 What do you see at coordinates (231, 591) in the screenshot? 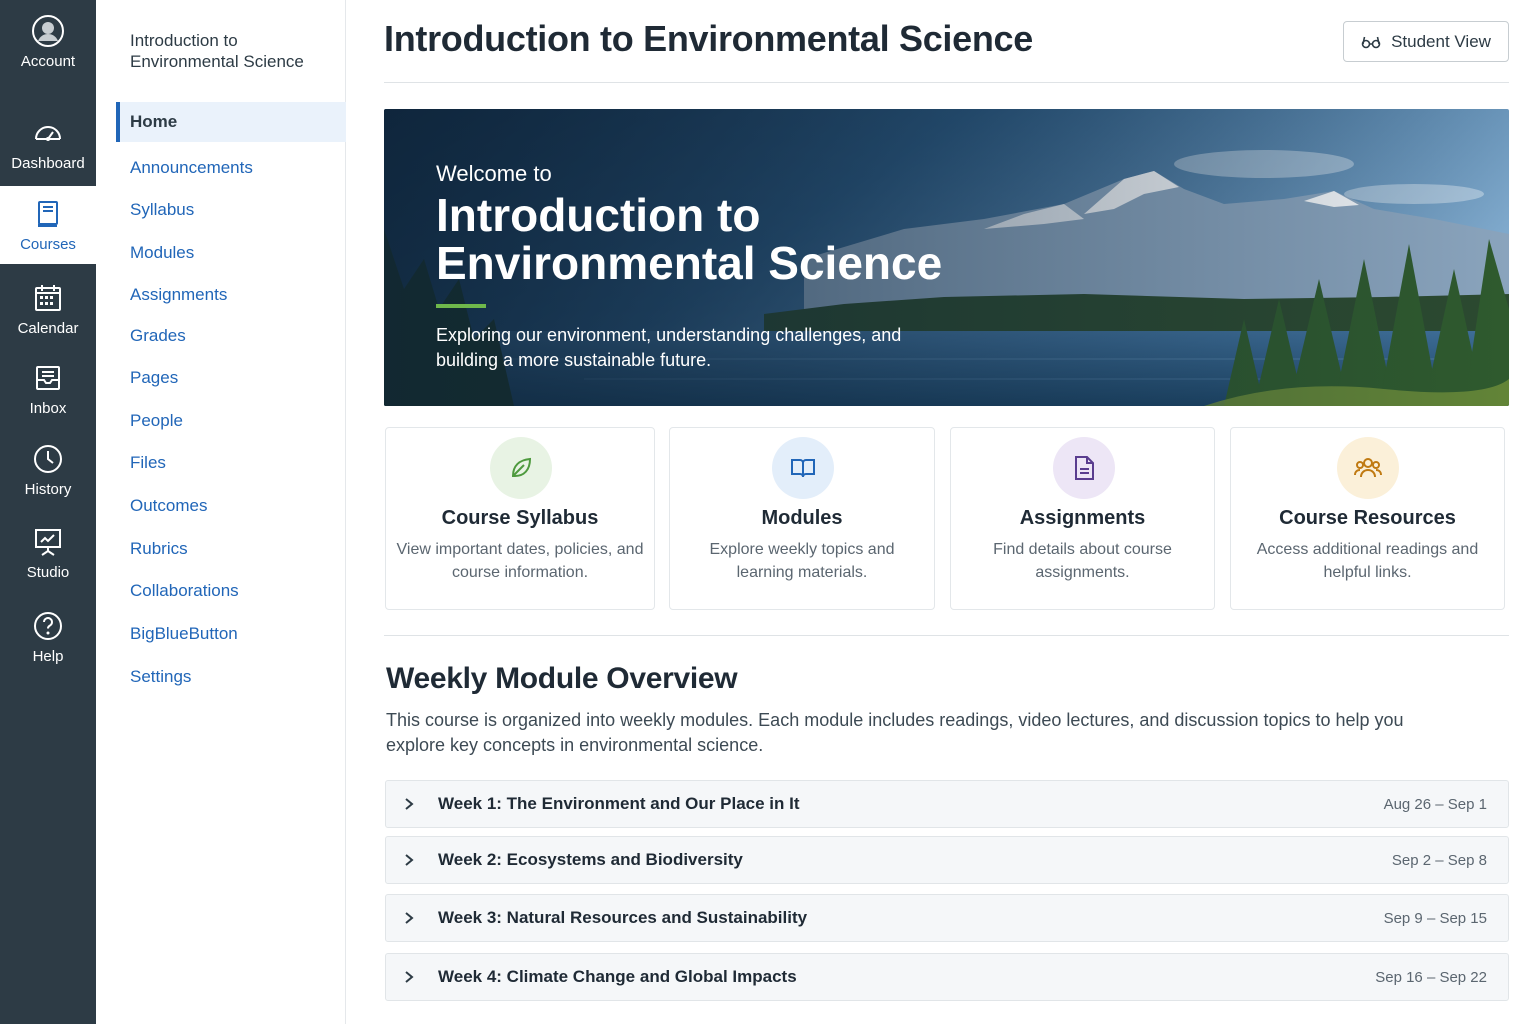
I see `course-nav-collaborations: Collaborations` at bounding box center [231, 591].